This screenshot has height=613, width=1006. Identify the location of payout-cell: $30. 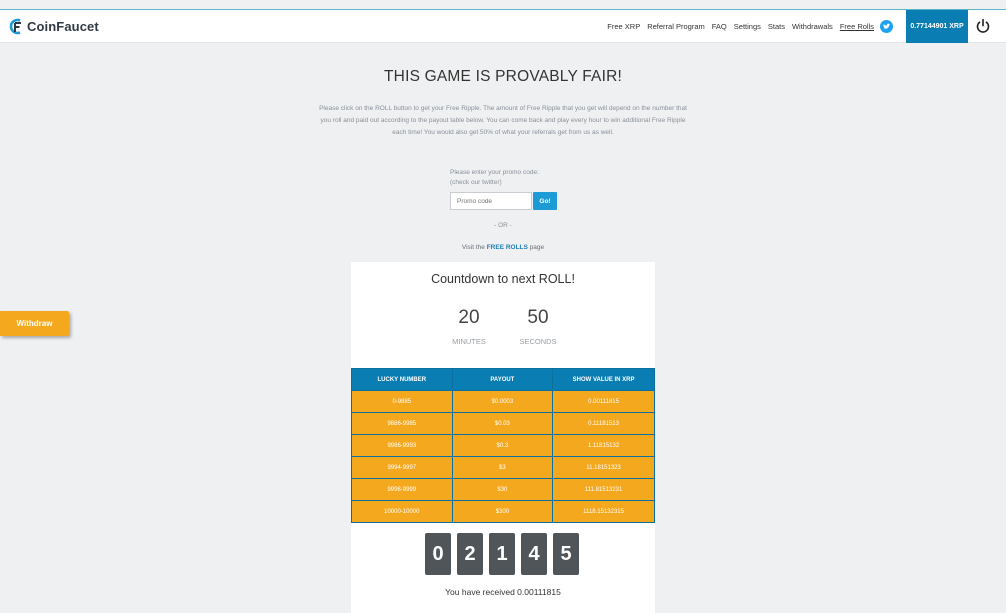
(502, 489).